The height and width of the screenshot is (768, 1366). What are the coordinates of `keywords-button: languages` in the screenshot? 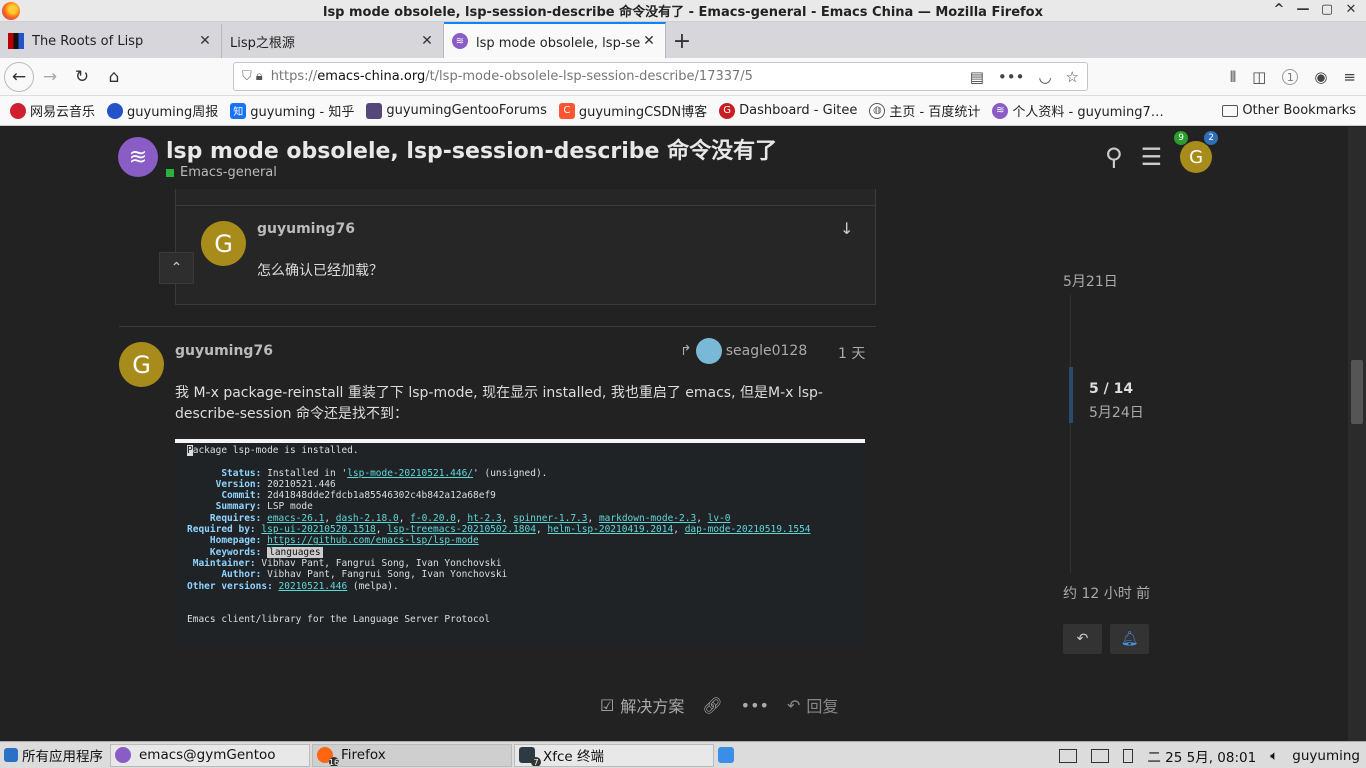 It's located at (295, 552).